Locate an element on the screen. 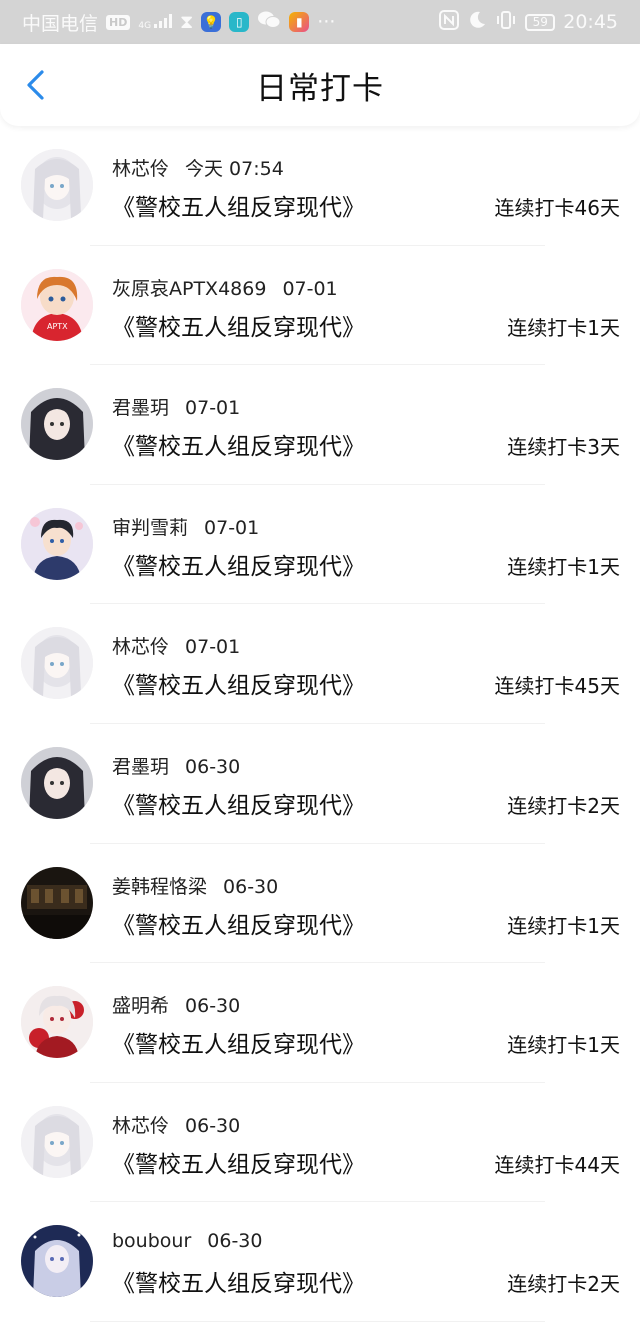  back-button is located at coordinates (35, 85).